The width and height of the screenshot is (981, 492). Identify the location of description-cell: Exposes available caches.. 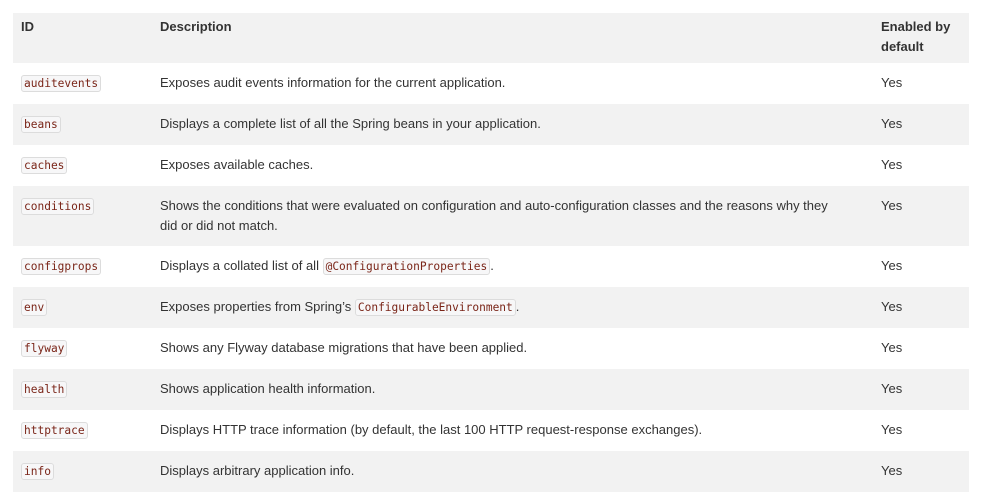
(237, 164).